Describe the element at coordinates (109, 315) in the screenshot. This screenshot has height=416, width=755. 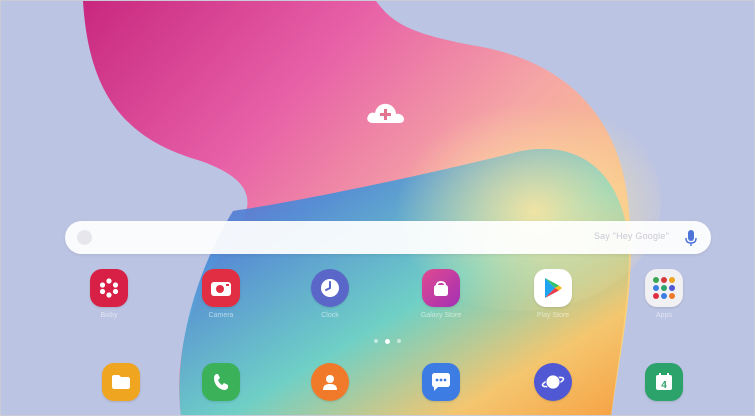
I see `app-label: Bixby` at that location.